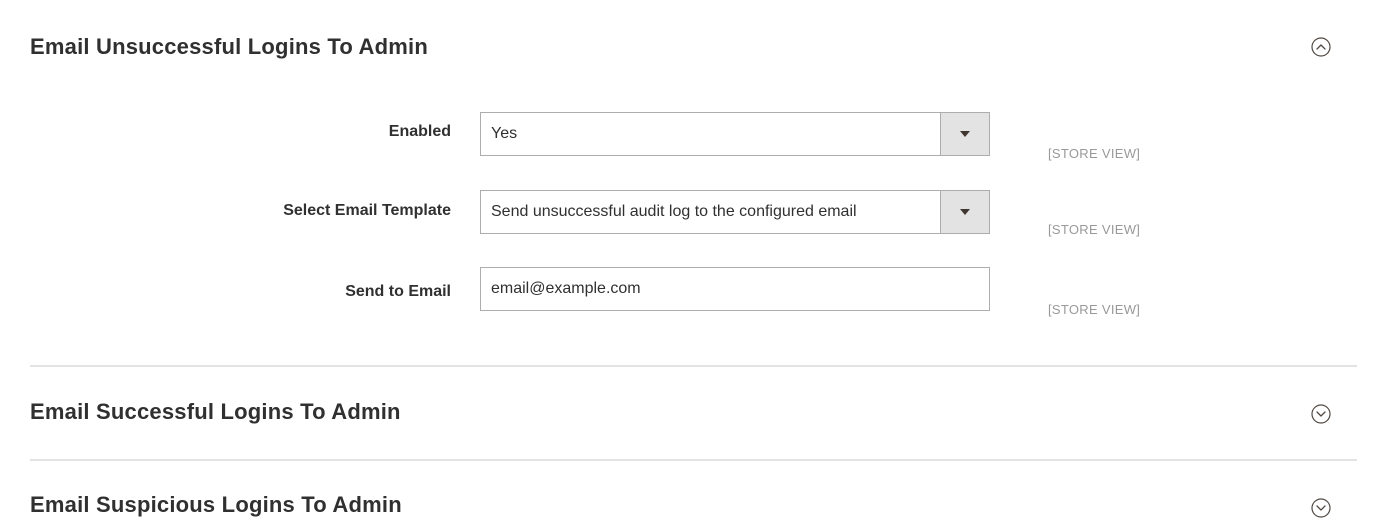  Describe the element at coordinates (215, 412) in the screenshot. I see `section-title-successful-logins: Email Successful Logins To Admin` at that location.